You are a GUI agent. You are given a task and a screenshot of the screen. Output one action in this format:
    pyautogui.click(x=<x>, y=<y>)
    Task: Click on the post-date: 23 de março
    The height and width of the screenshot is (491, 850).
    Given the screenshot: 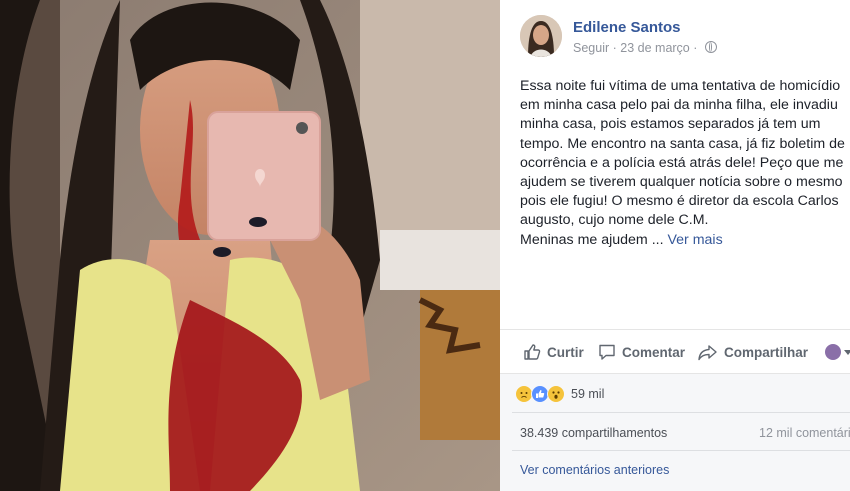 What is the action you would take?
    pyautogui.click(x=654, y=48)
    